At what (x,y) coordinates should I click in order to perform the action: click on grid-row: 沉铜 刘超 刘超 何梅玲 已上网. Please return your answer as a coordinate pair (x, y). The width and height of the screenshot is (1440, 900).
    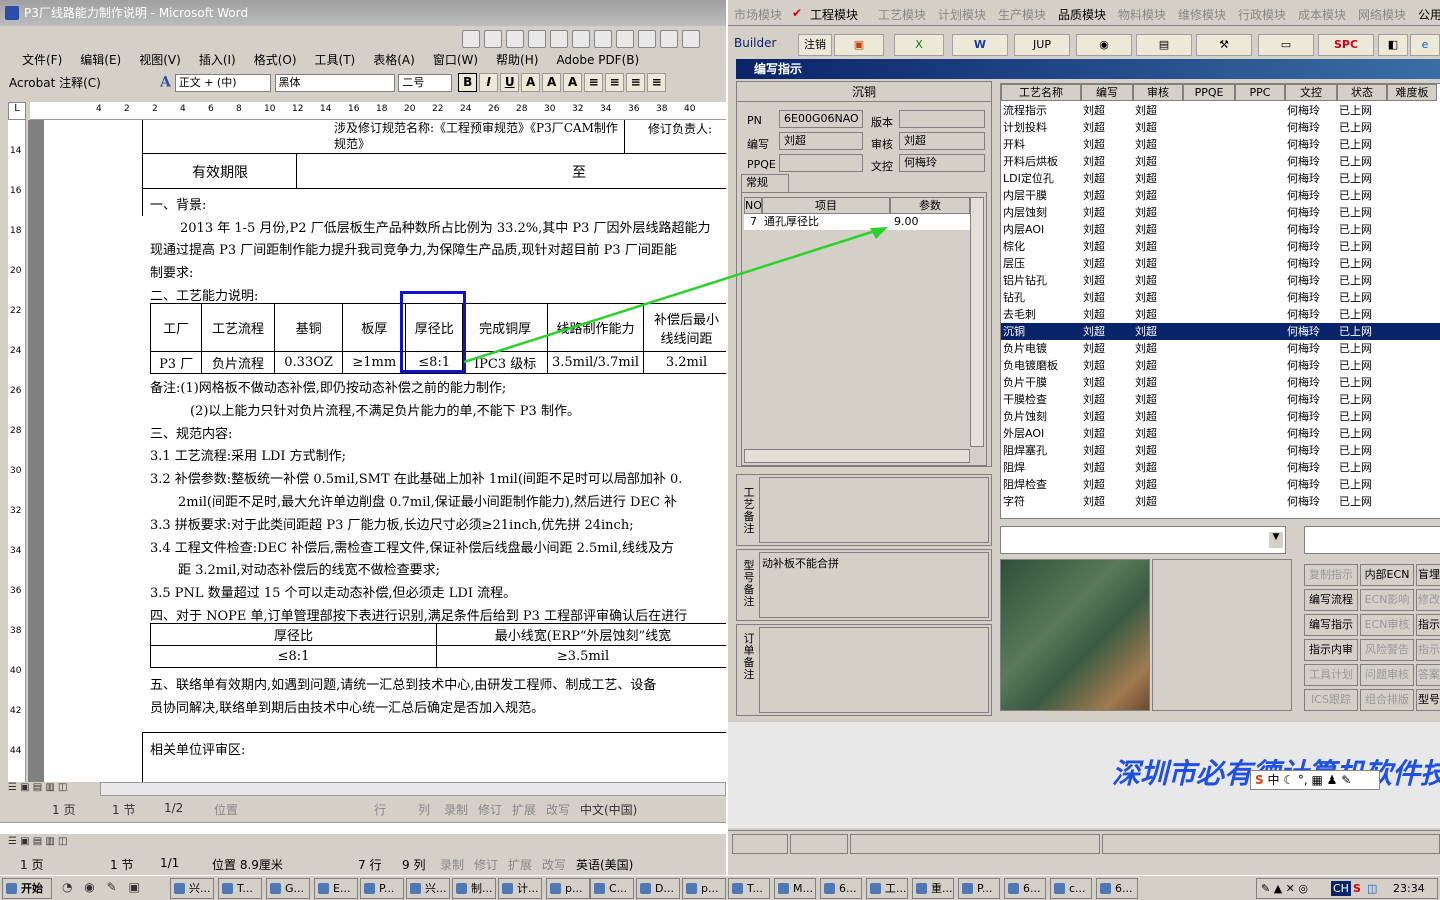
    Looking at the image, I should click on (1220, 331).